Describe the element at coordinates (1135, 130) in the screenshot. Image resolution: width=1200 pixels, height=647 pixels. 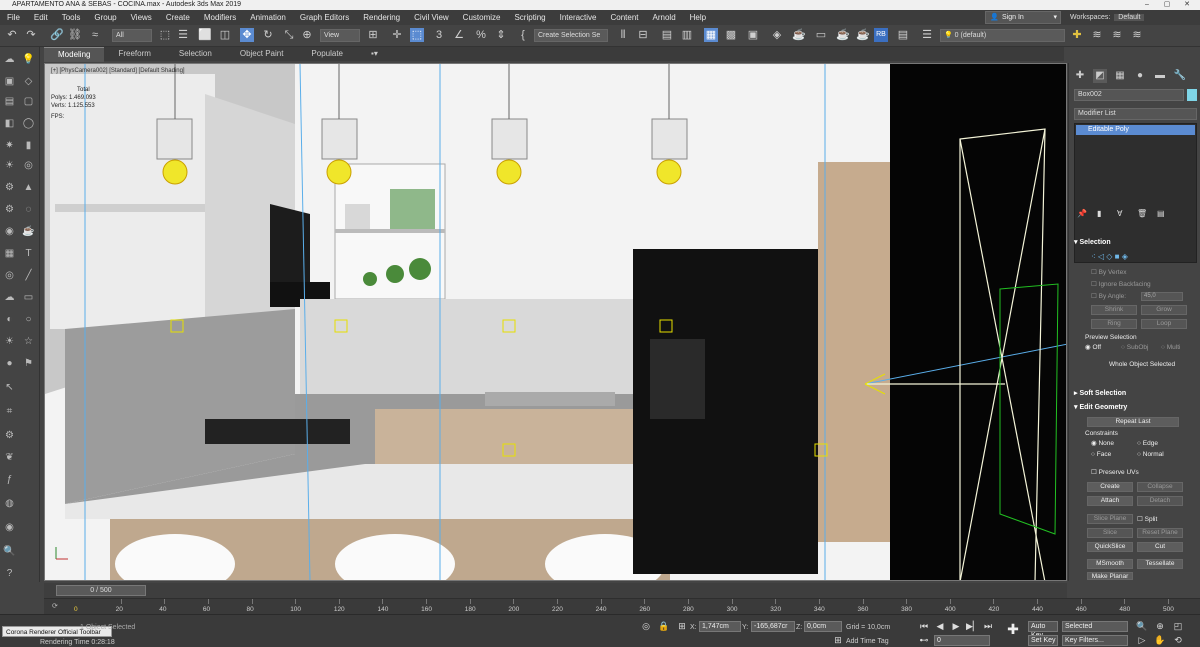
I see `stack-item-editable-poly: Editable Poly` at that location.